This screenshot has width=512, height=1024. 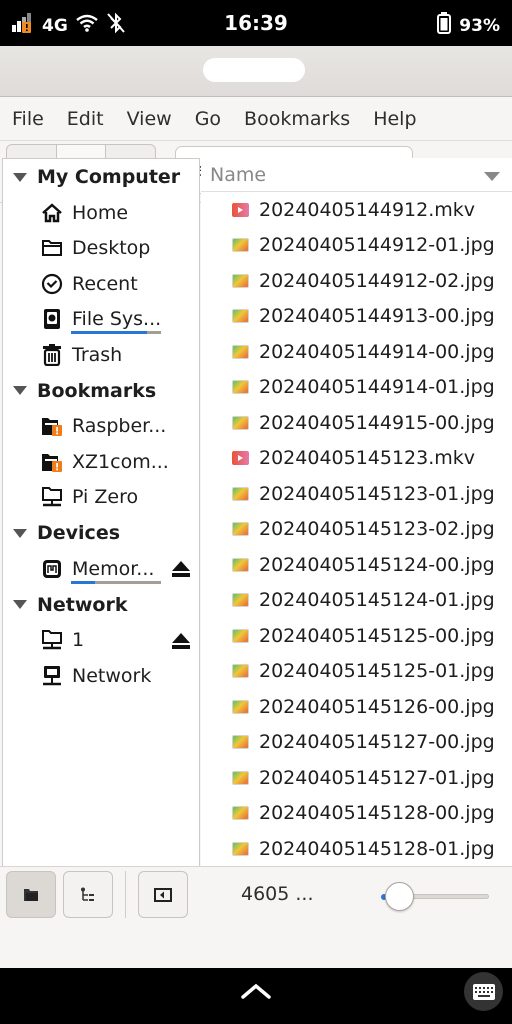 What do you see at coordinates (88, 894) in the screenshot?
I see `tree-view-button` at bounding box center [88, 894].